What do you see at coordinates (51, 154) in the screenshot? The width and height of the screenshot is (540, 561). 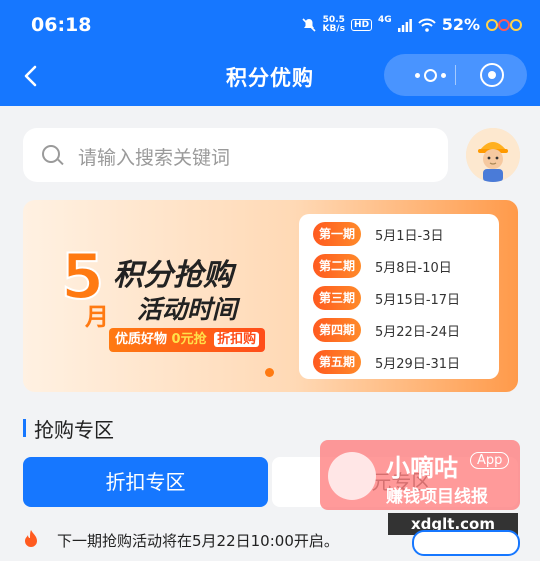 I see `search-icon` at bounding box center [51, 154].